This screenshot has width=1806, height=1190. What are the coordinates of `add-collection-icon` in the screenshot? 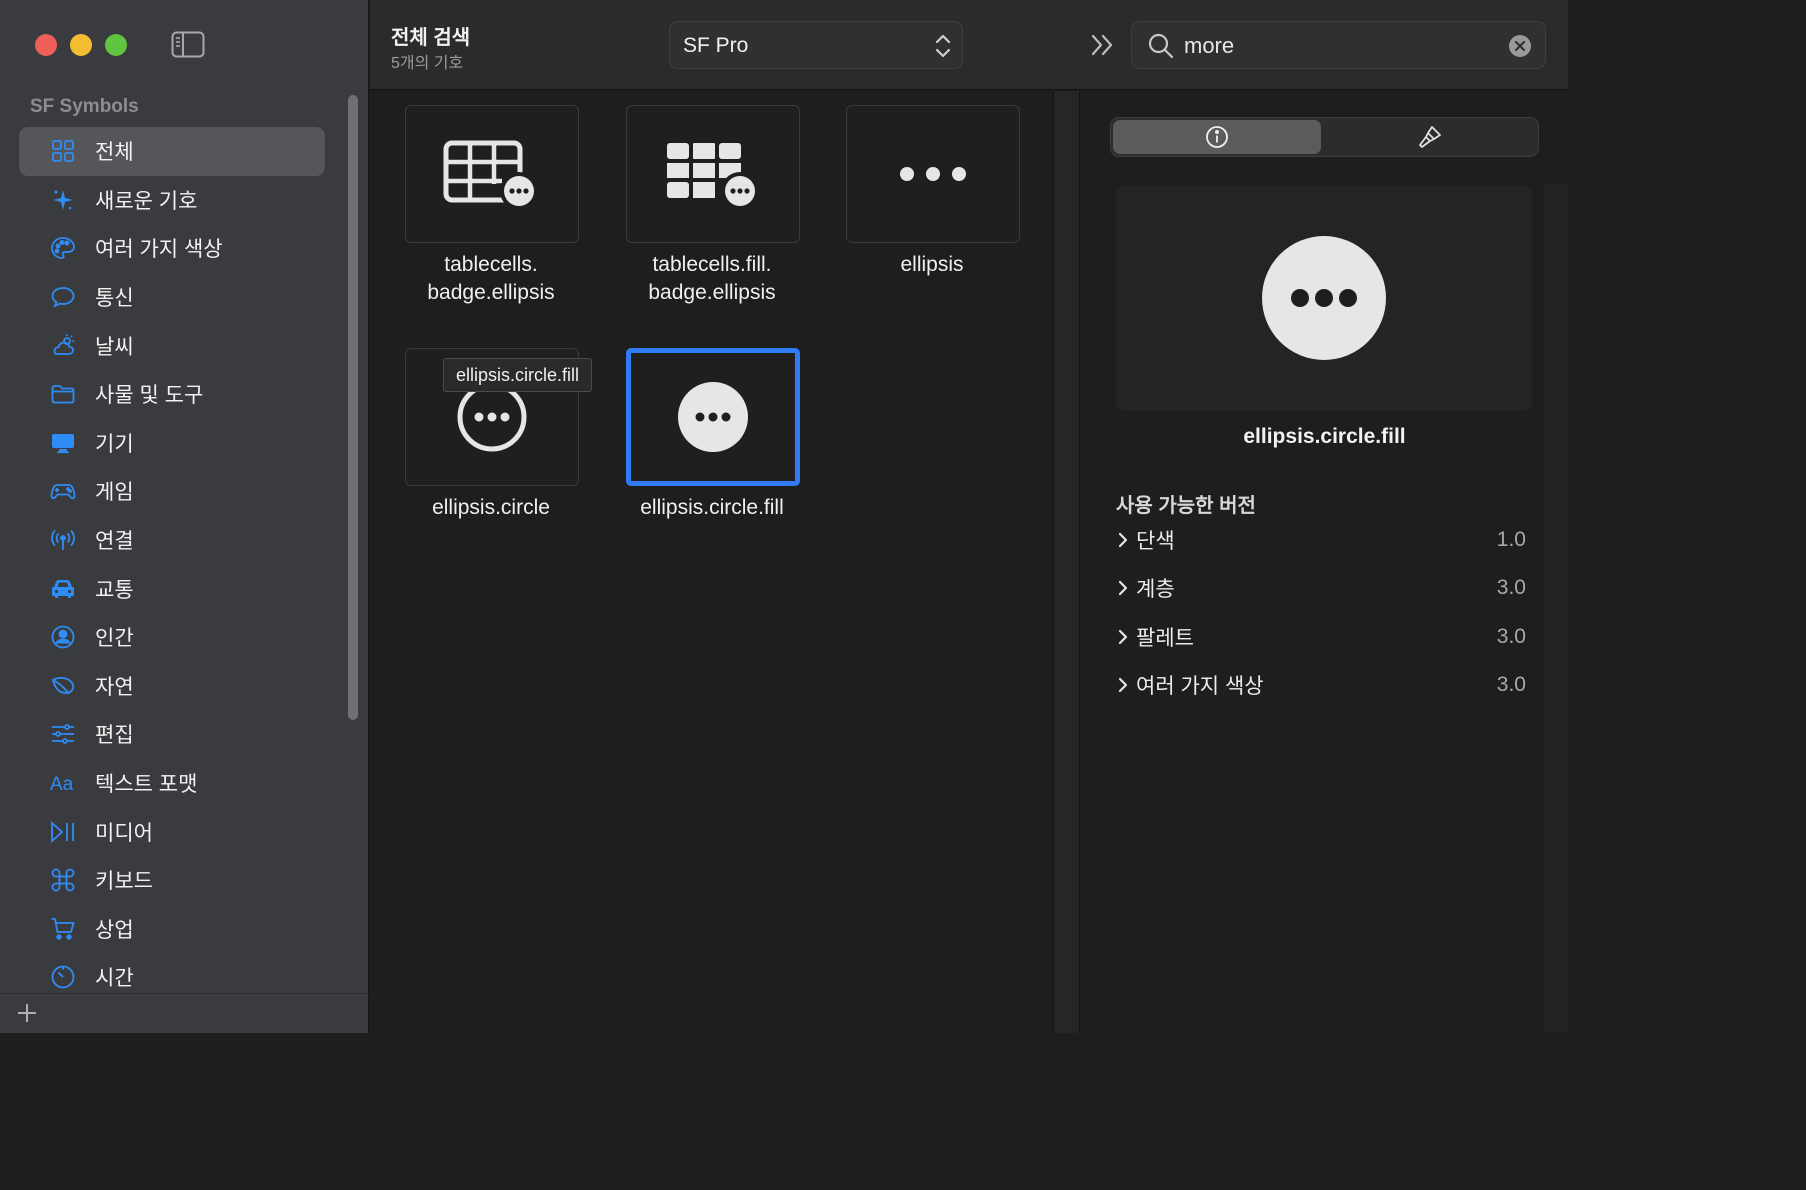 It's located at (27, 1013).